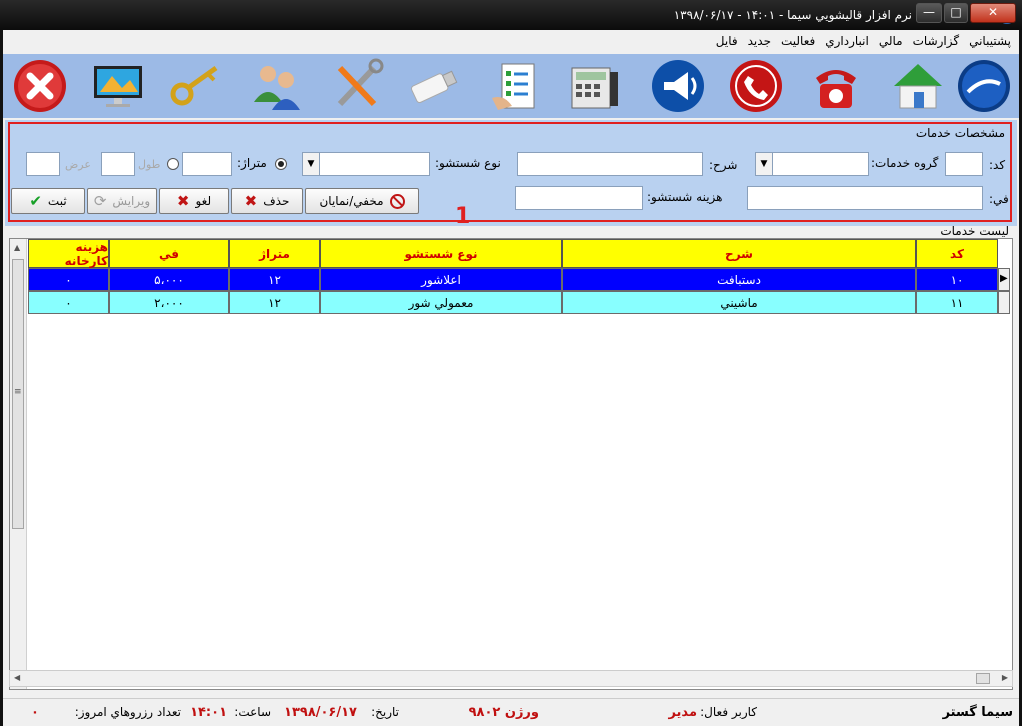 This screenshot has width=1022, height=726. Describe the element at coordinates (385, 712) in the screenshot. I see `date-label: تاريخ:` at that location.